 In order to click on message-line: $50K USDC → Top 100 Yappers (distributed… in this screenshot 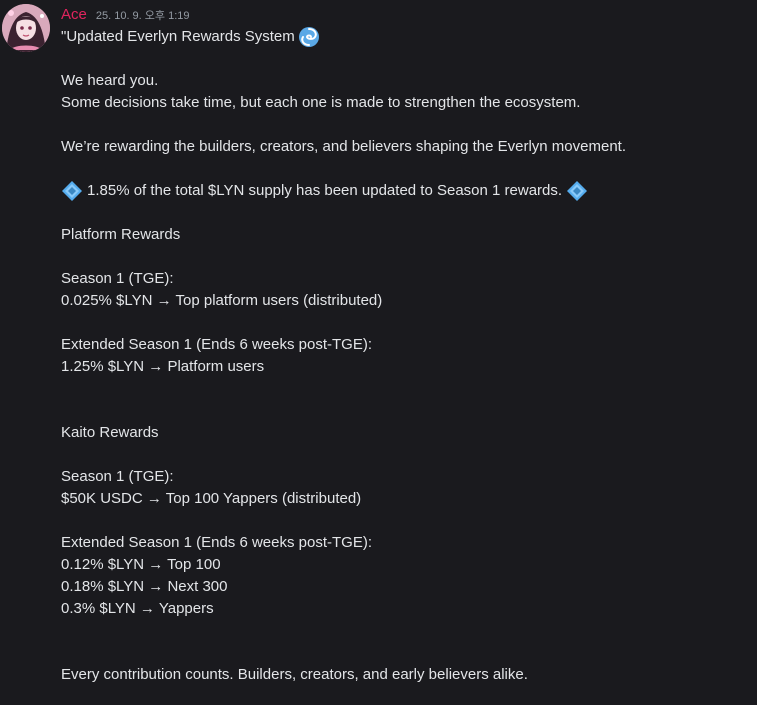, I will do `click(401, 499)`.